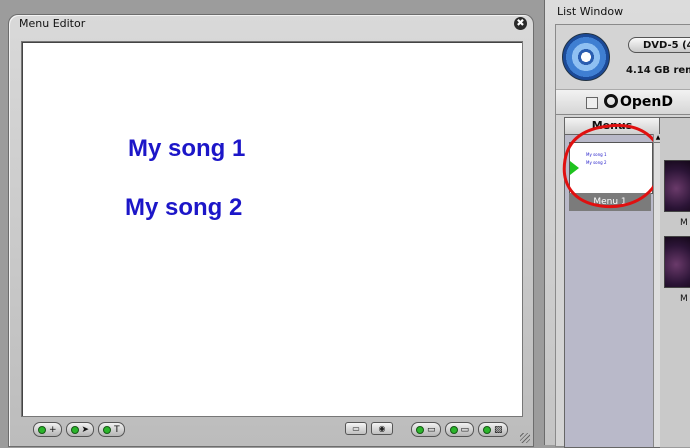  What do you see at coordinates (612, 282) in the screenshot?
I see `menus-list: Menus My song 1 My song 2 Menu 1 ▲` at bounding box center [612, 282].